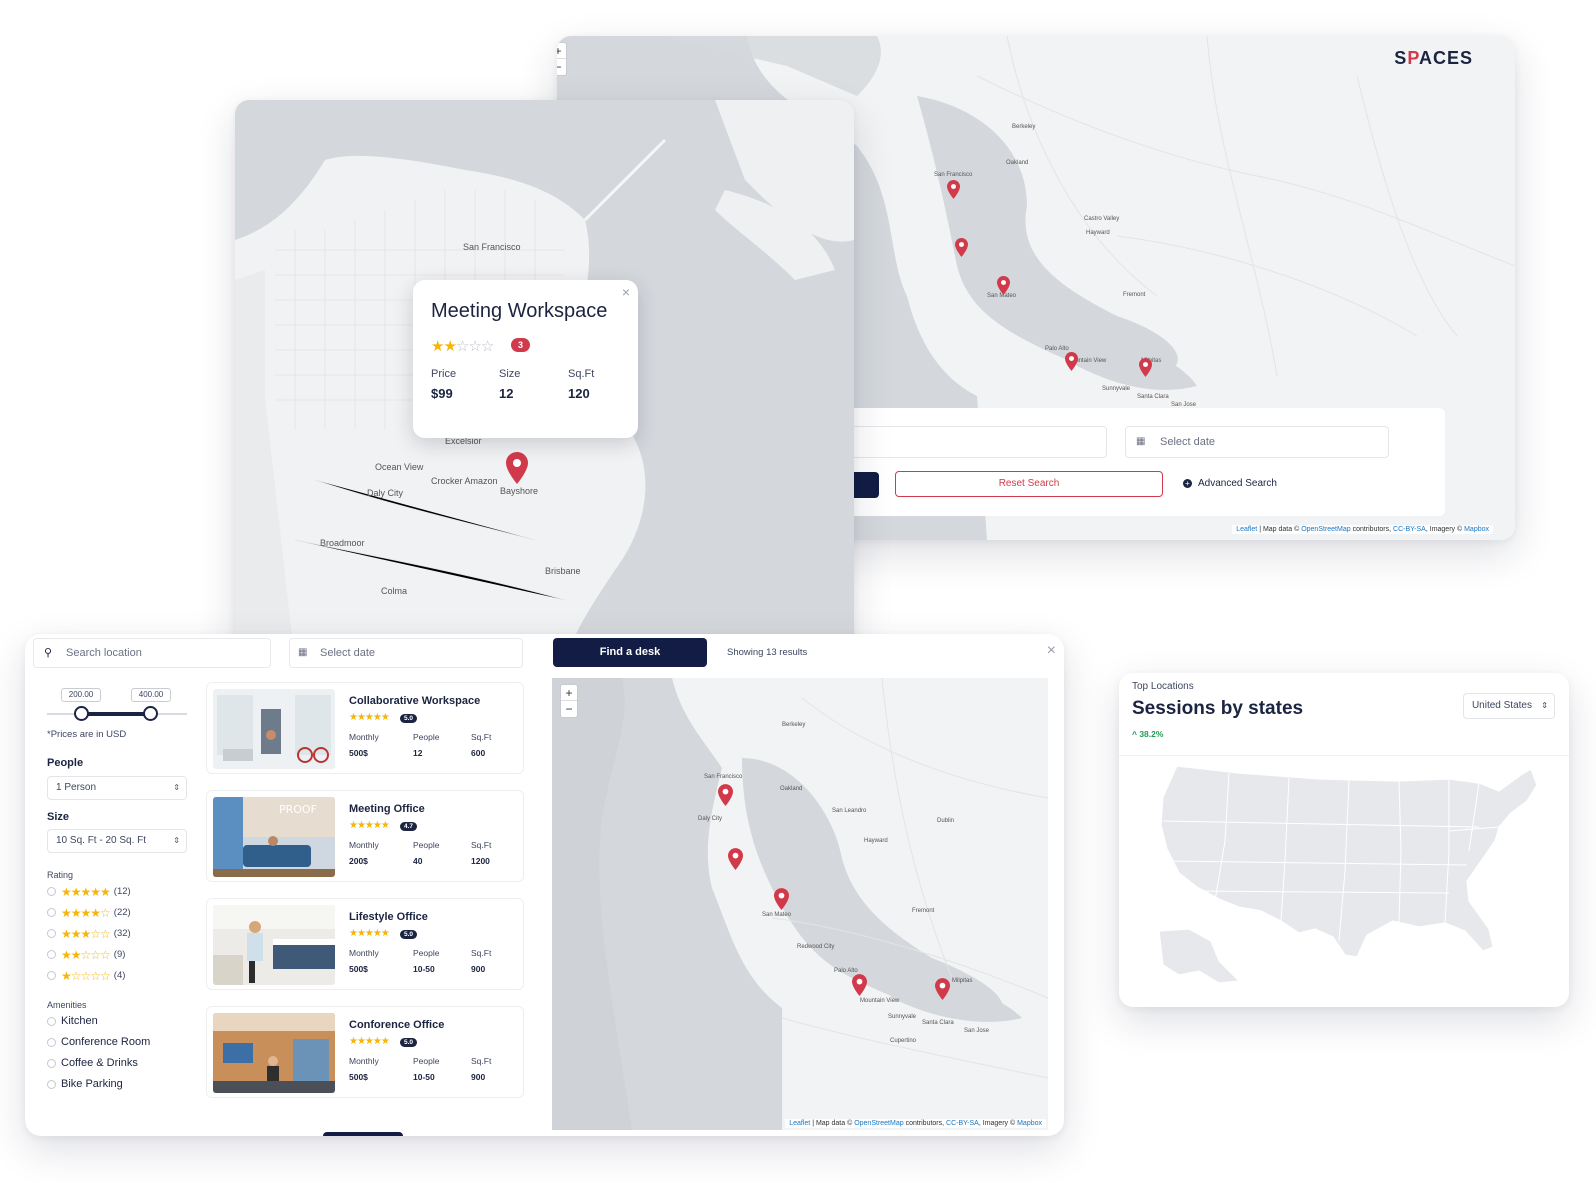 The image size is (1596, 1183). Describe the element at coordinates (579, 393) in the screenshot. I see `popup-stat-value: 120` at that location.